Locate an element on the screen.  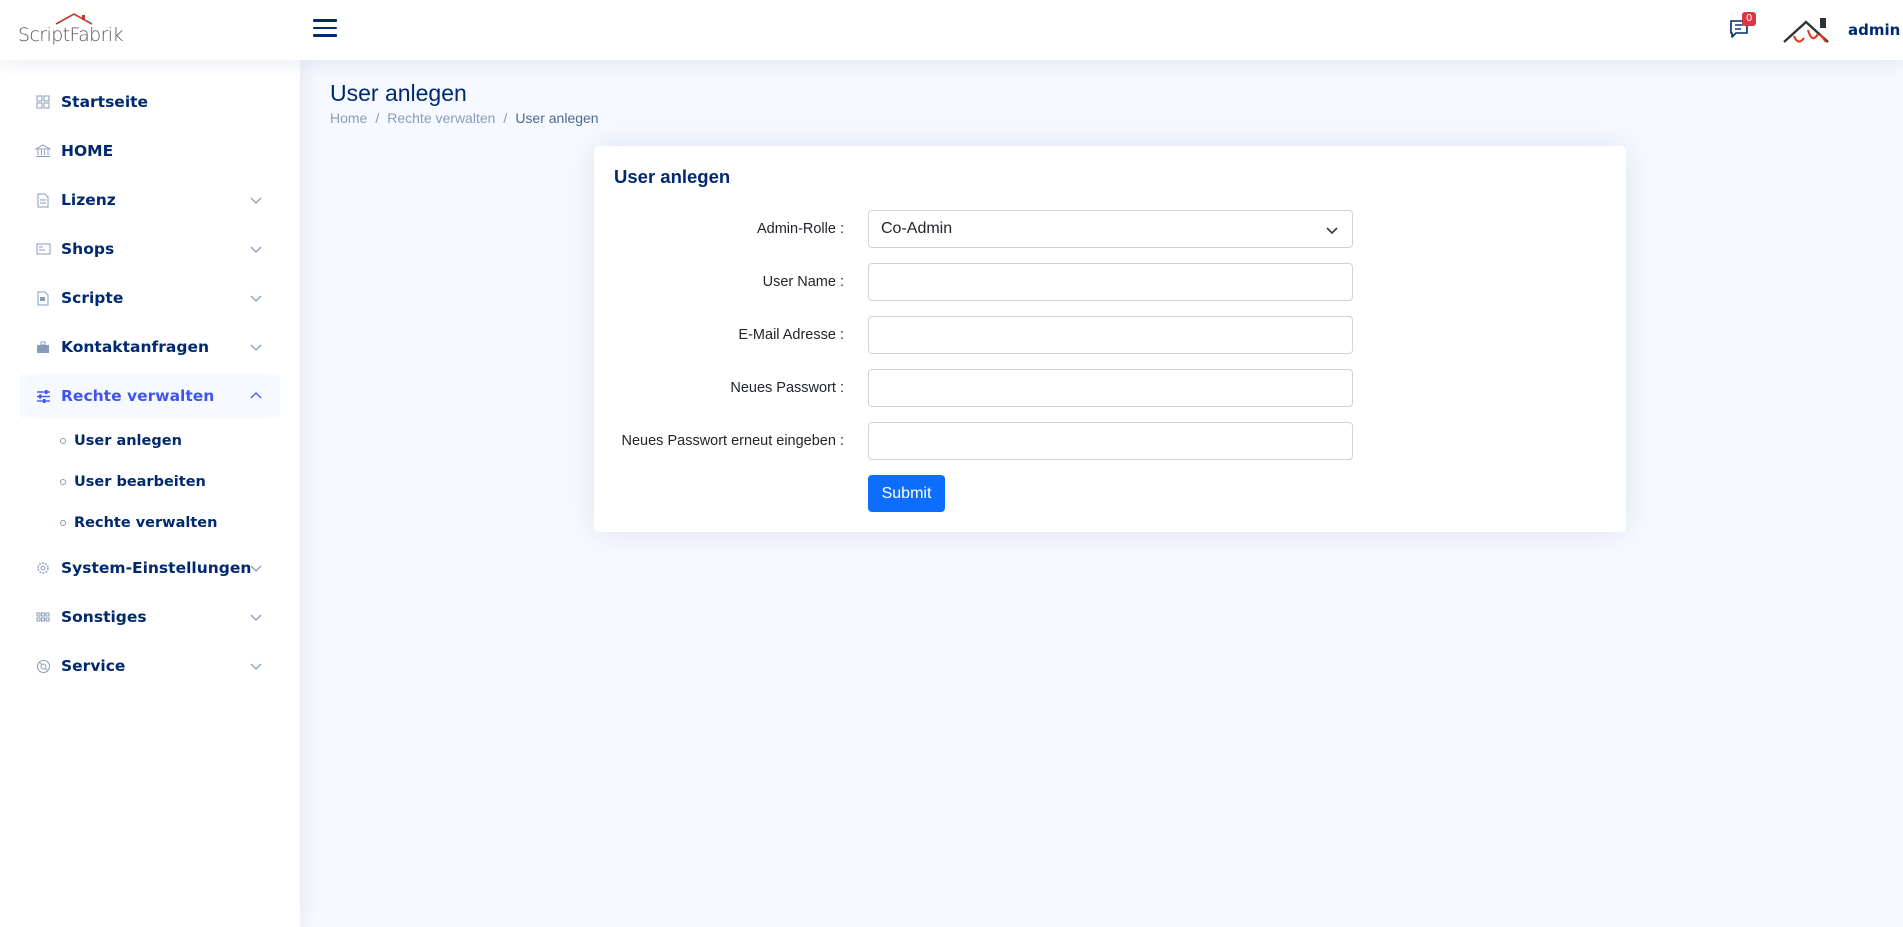
document-icon is located at coordinates (43, 200).